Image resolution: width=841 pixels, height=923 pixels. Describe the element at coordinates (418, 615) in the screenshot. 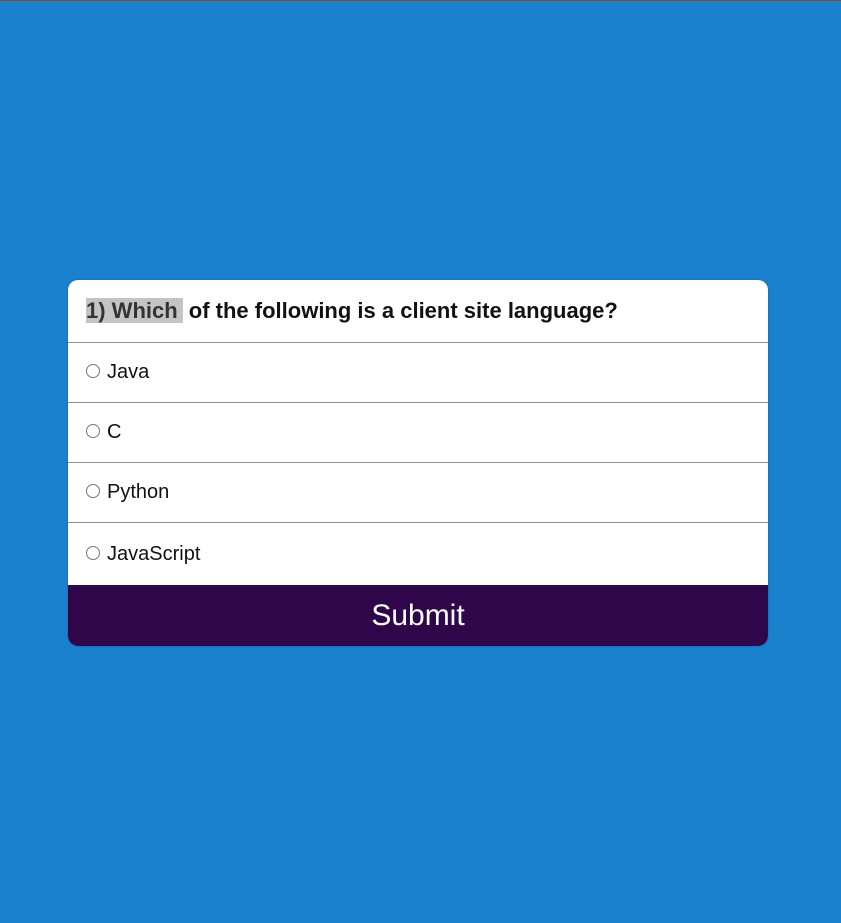

I see `submit-button: Submit` at that location.